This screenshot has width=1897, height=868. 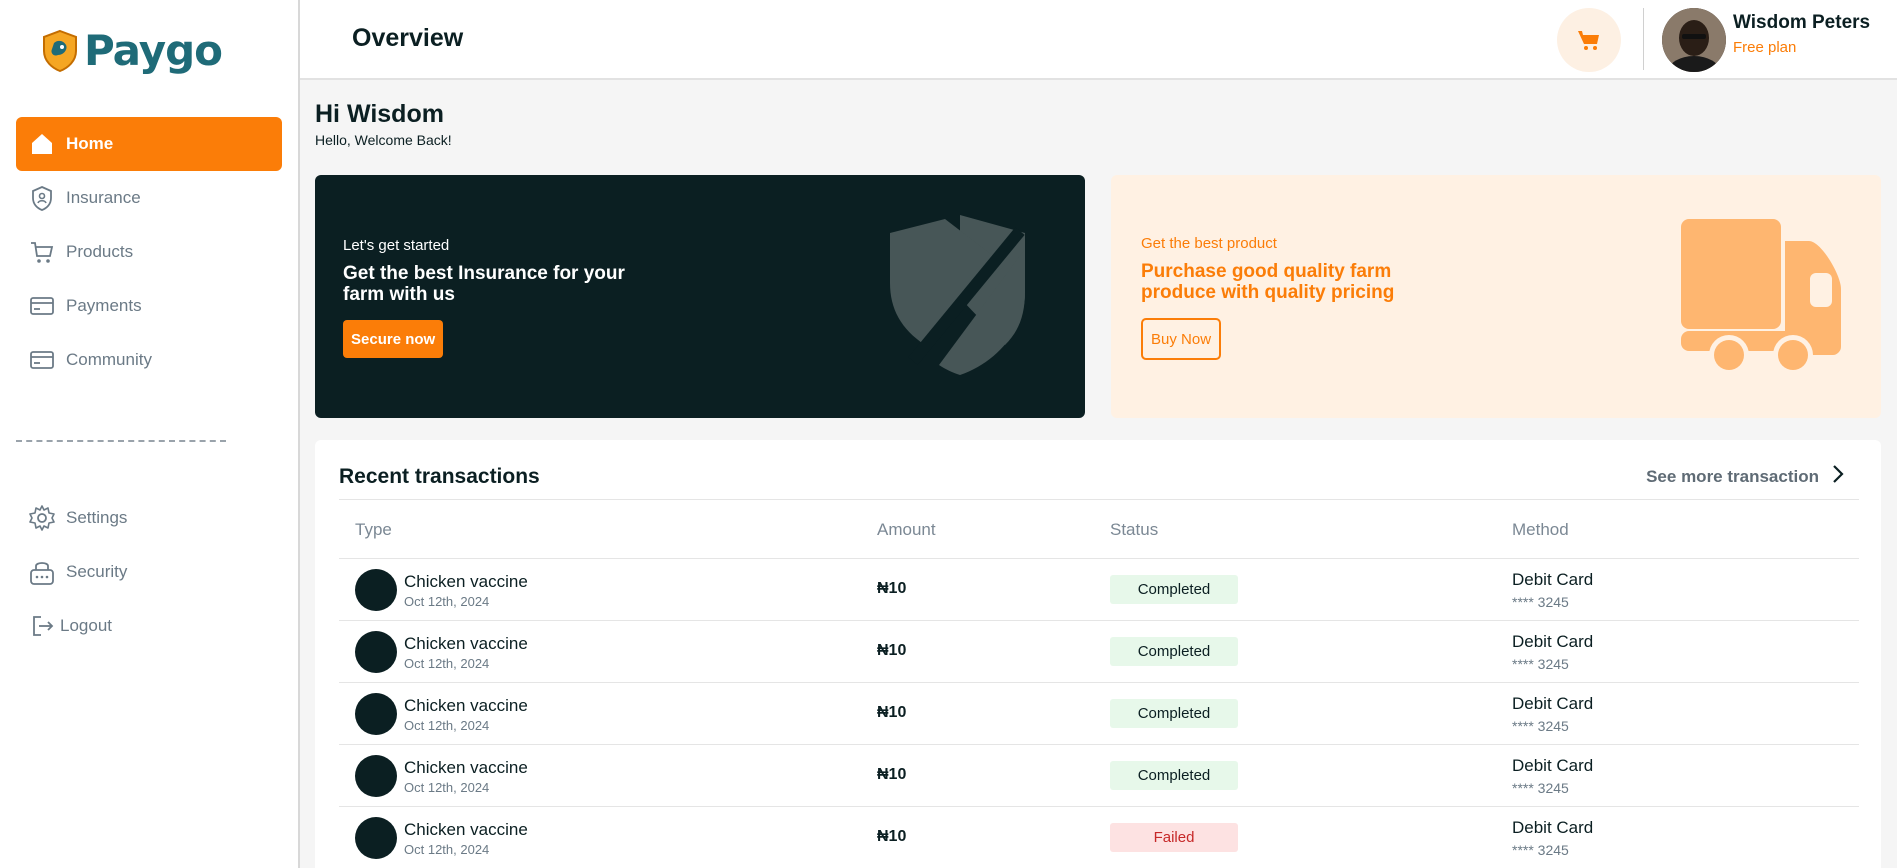 What do you see at coordinates (60, 50) in the screenshot?
I see `logo-shield-icon` at bounding box center [60, 50].